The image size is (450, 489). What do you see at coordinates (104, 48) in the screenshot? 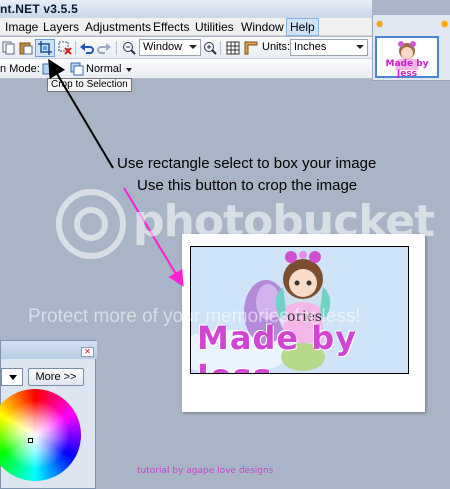
I see `redo-icon` at bounding box center [104, 48].